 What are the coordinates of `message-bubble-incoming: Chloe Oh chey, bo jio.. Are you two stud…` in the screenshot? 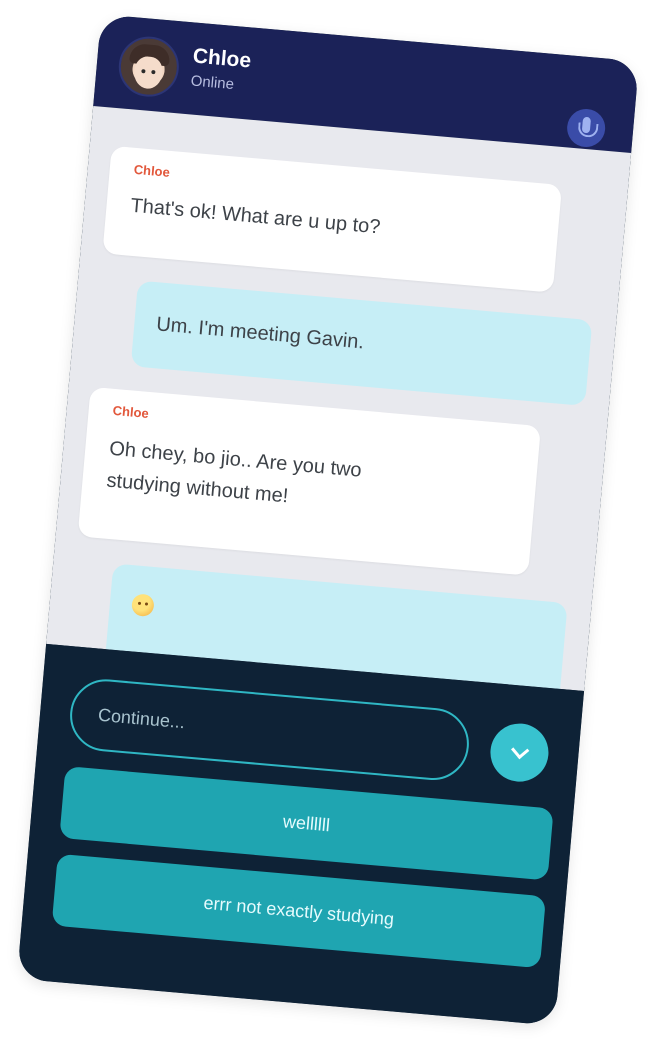 It's located at (309, 481).